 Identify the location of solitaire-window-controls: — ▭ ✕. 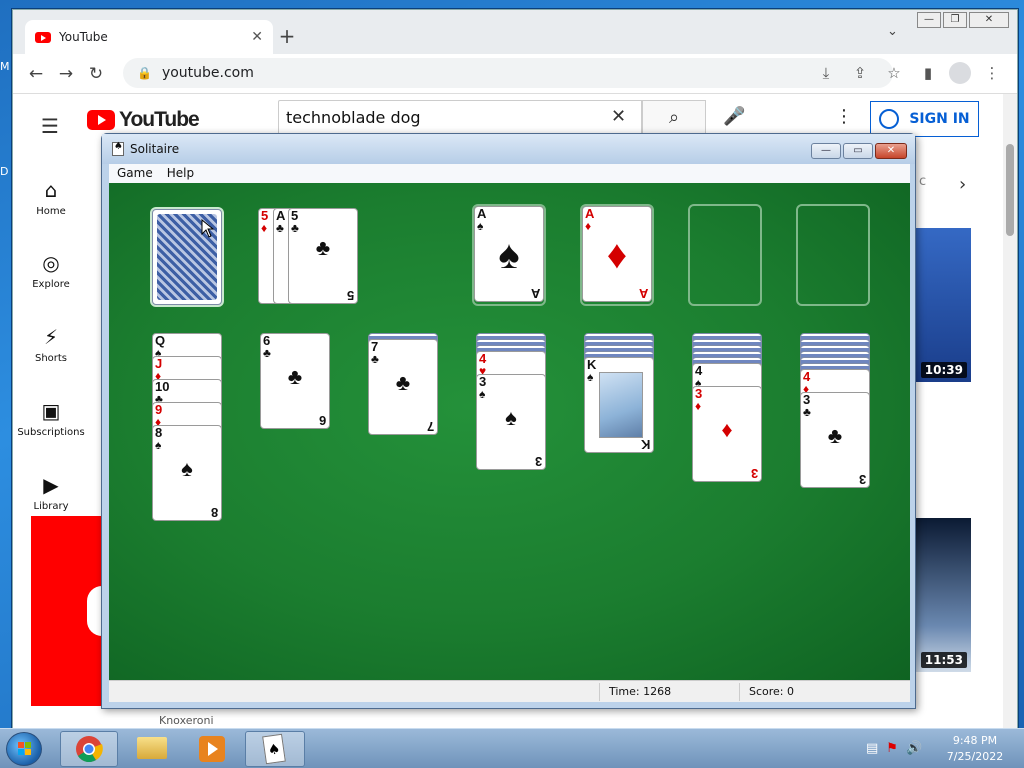
(859, 151).